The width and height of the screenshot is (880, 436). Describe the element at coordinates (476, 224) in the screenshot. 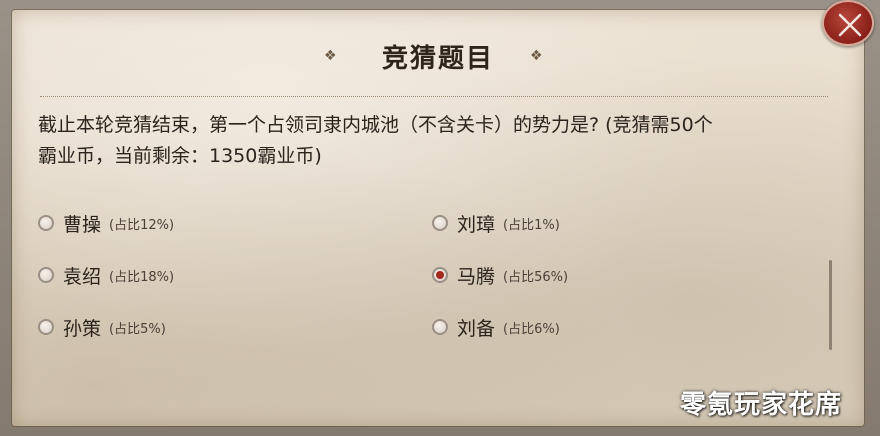

I see `option-name: 刘璋` at that location.